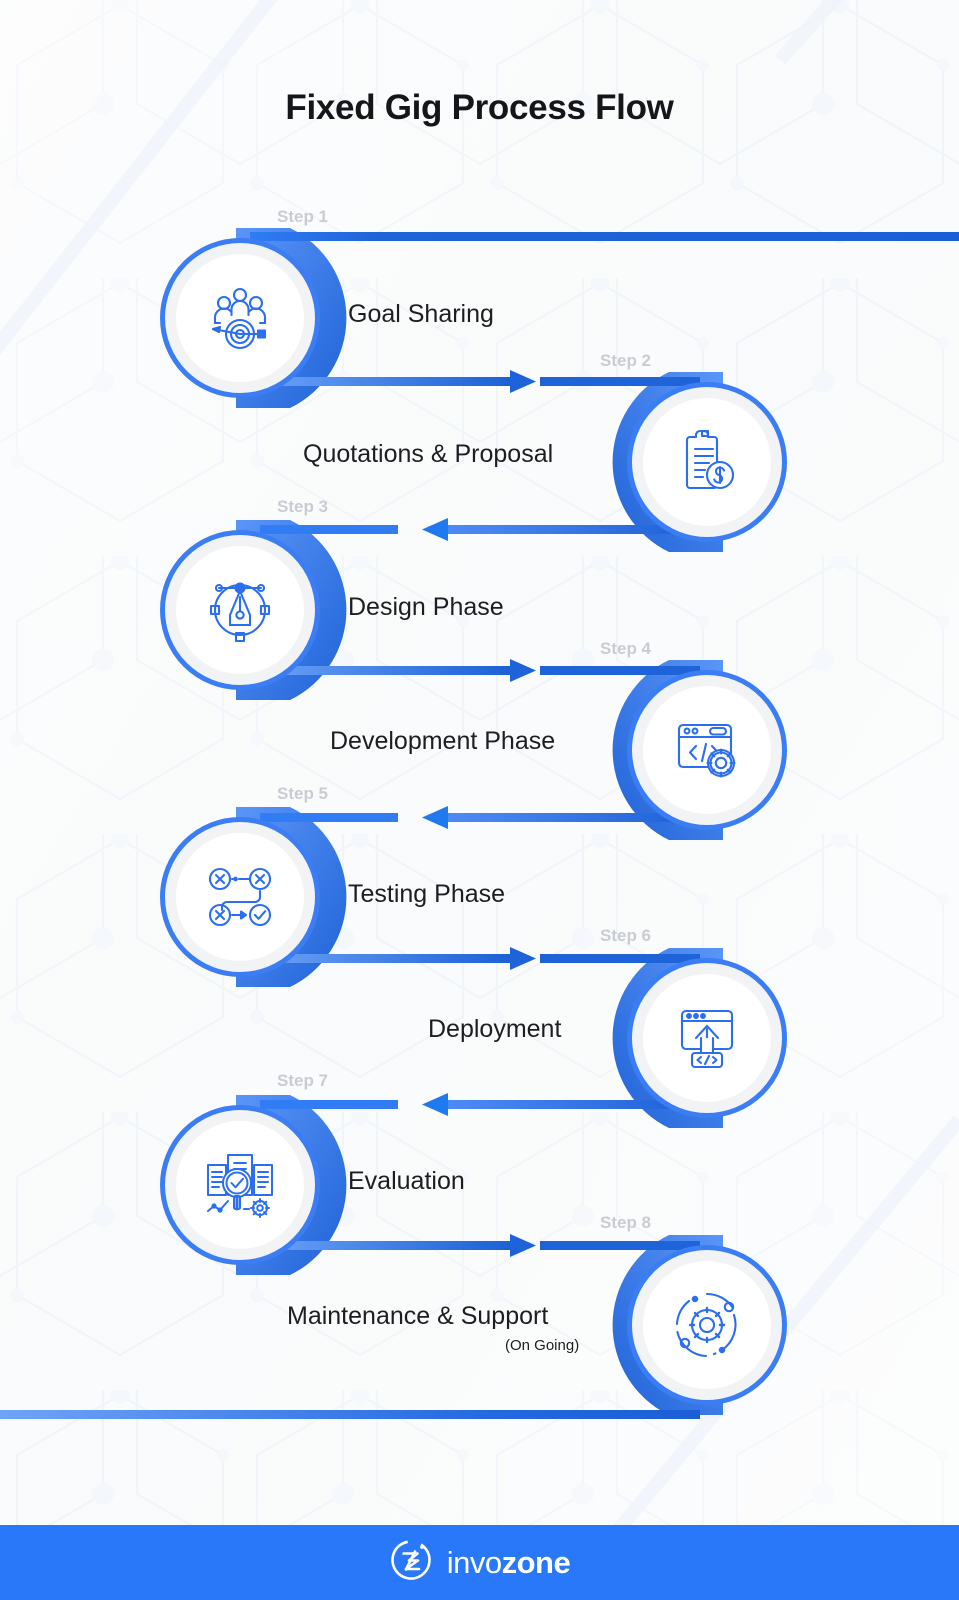  I want to click on footer-bar: invozone, so click(479, 1562).